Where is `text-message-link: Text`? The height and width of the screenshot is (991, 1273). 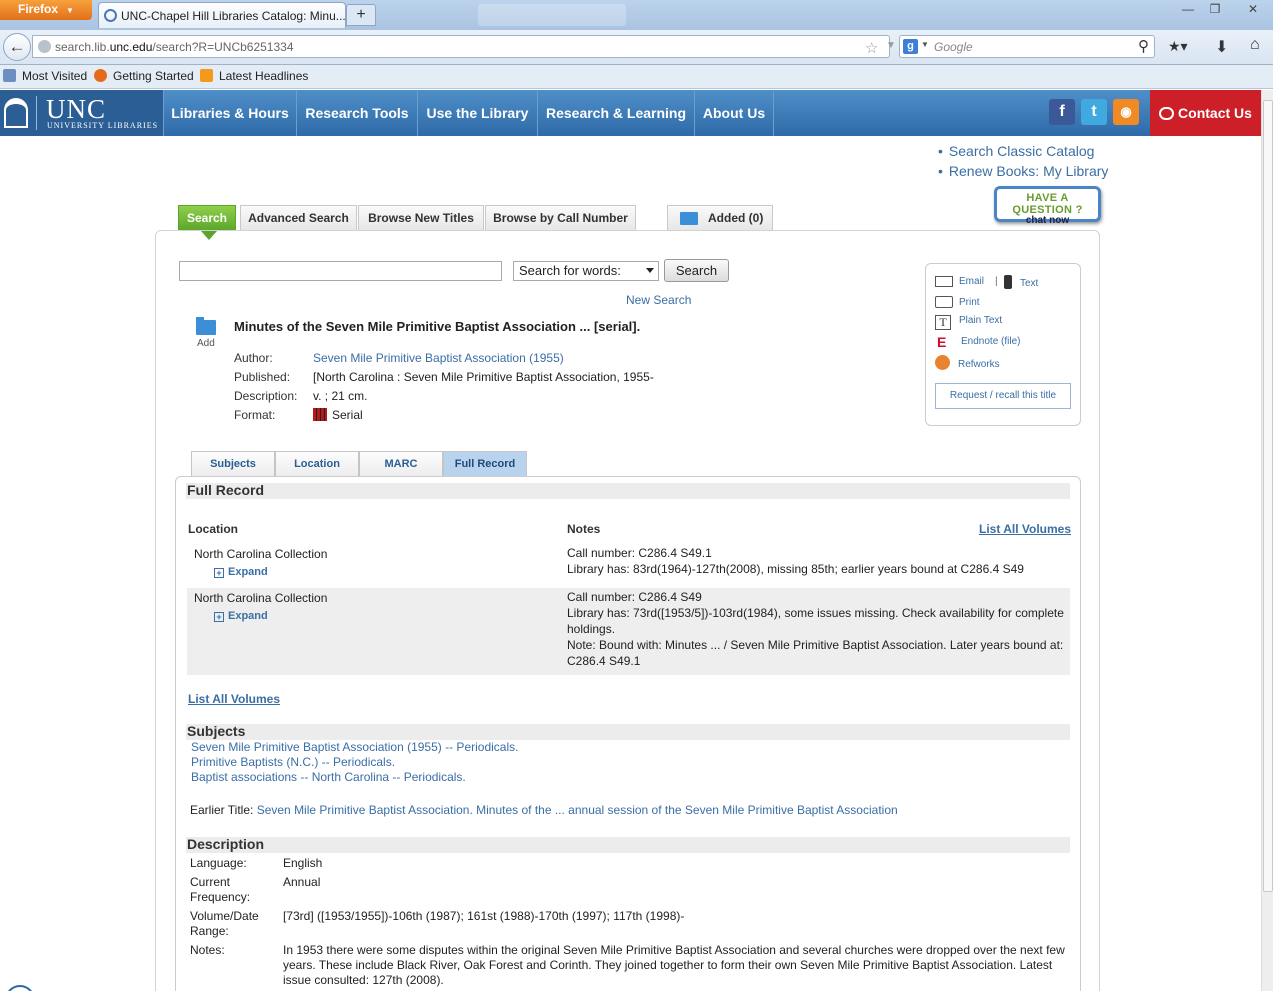 text-message-link: Text is located at coordinates (1021, 282).